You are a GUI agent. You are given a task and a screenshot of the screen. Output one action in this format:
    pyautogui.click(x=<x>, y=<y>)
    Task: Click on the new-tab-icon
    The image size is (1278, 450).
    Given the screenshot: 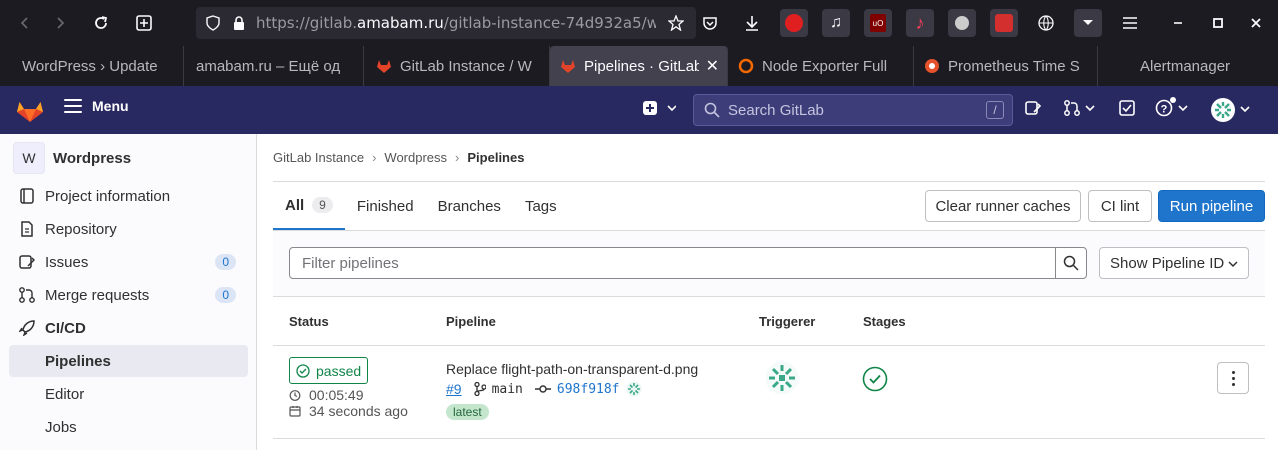 What is the action you would take?
    pyautogui.click(x=144, y=23)
    